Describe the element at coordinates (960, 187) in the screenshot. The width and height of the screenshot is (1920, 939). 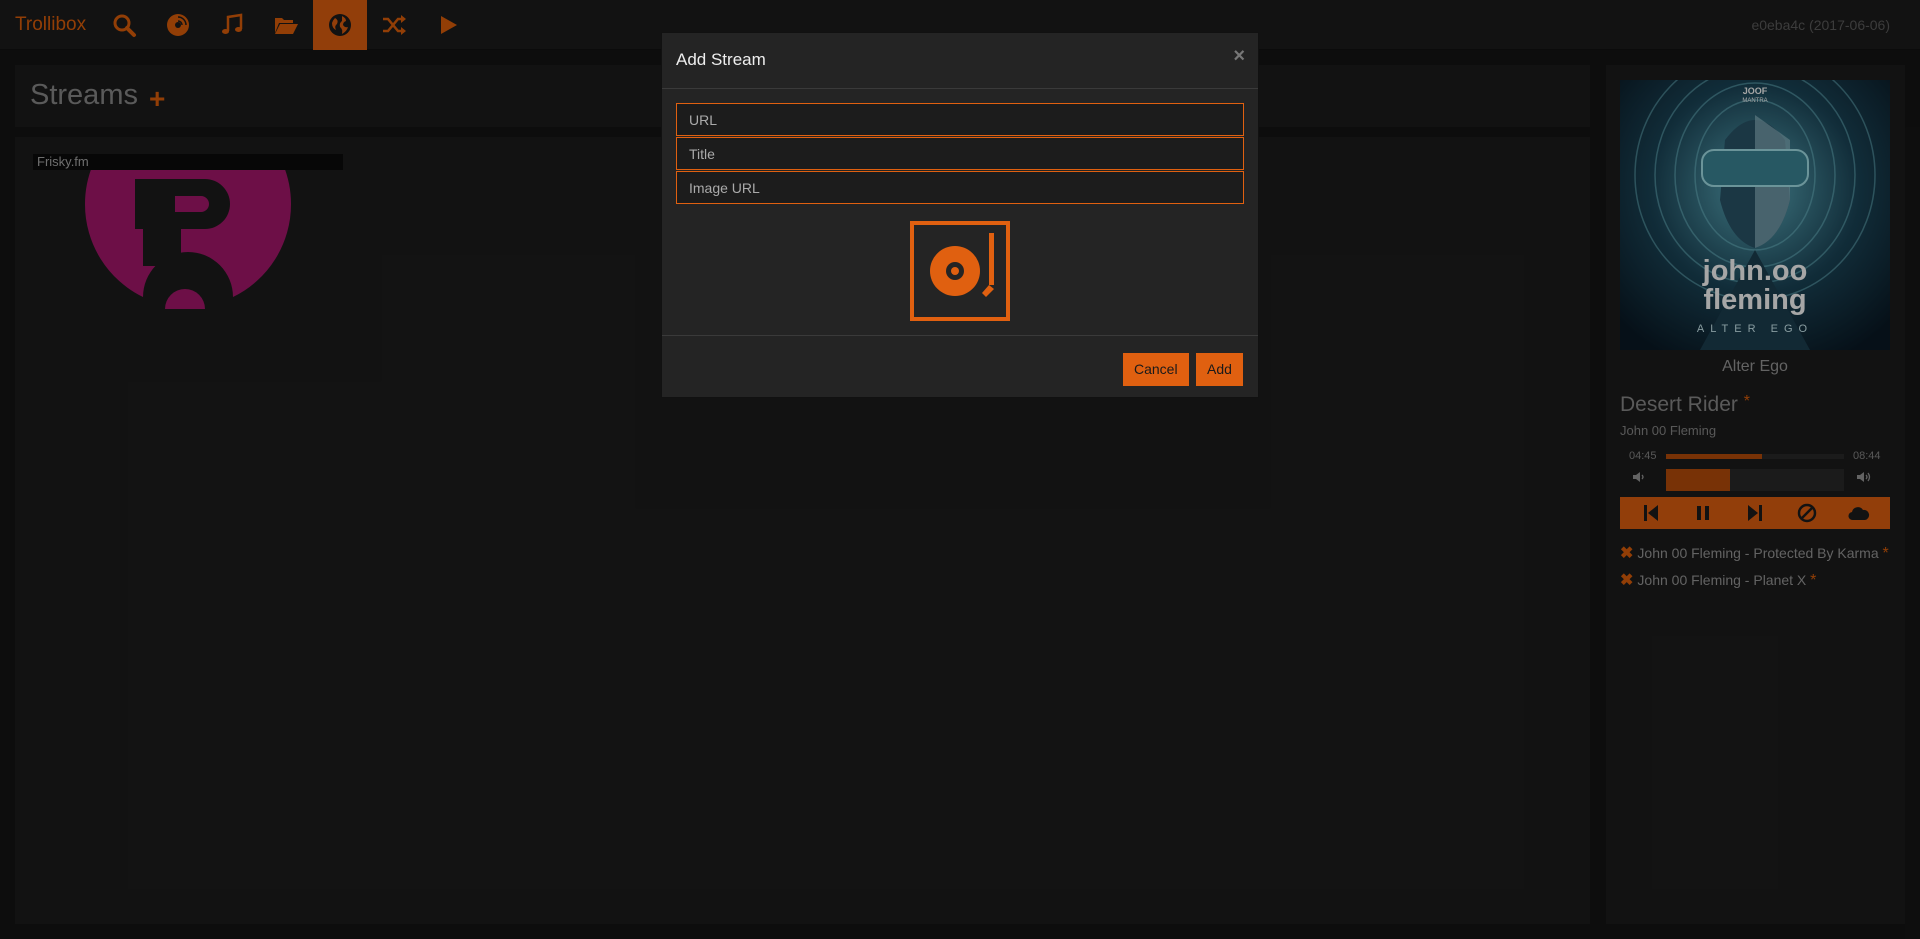
I see `image-url-input` at that location.